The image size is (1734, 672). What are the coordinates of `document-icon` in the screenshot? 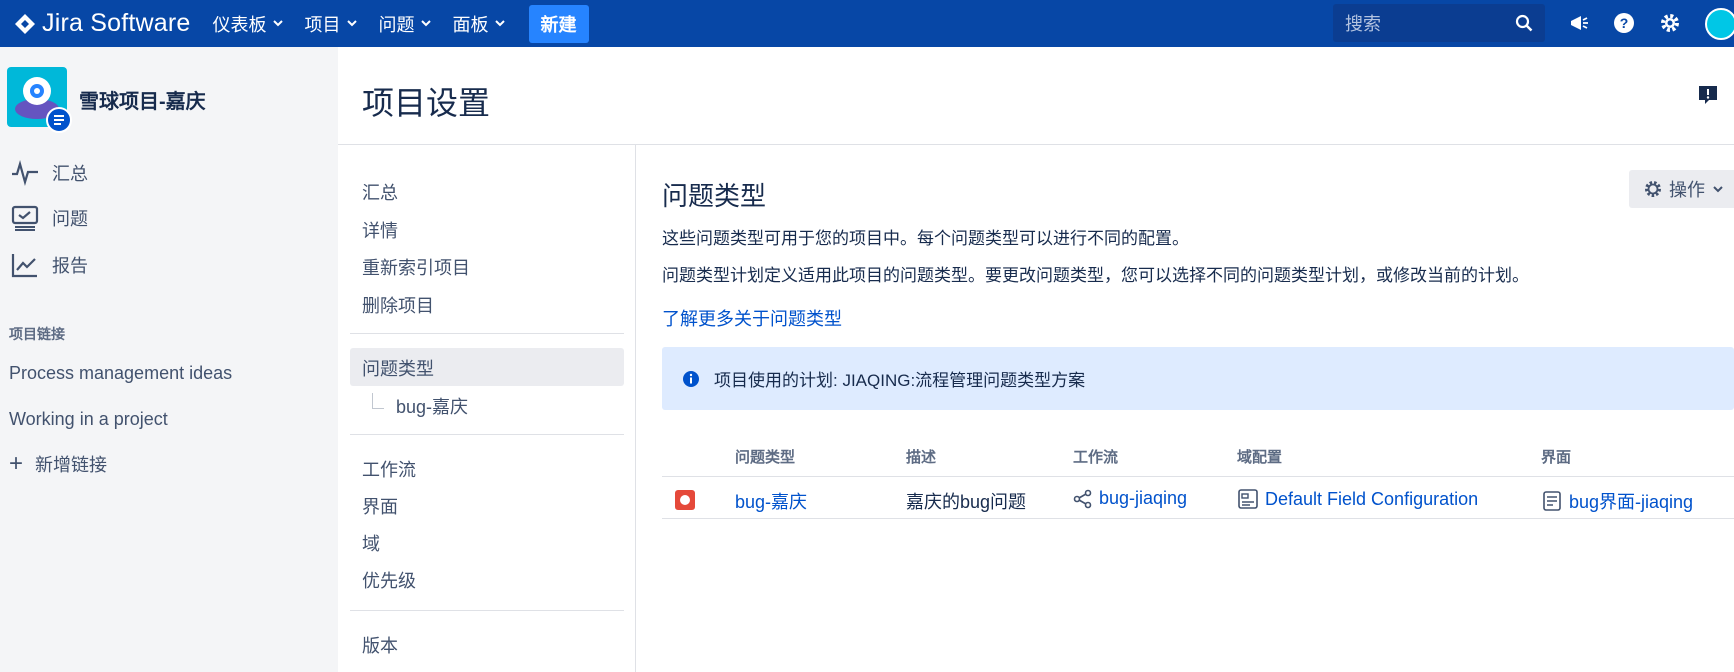 It's located at (59, 120).